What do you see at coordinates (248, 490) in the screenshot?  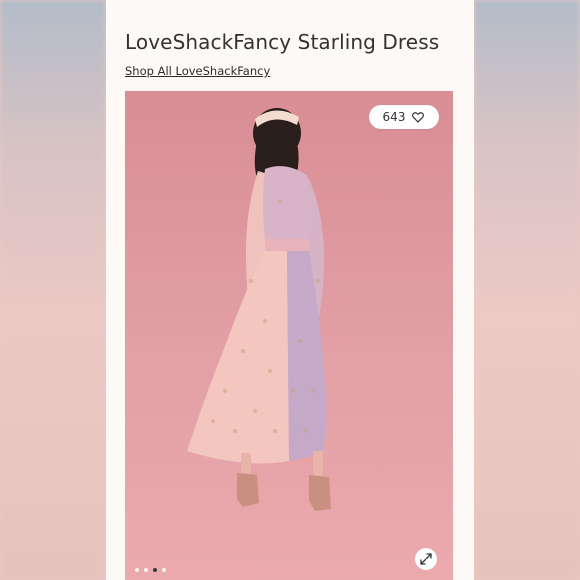 I see `model-left-shoe` at bounding box center [248, 490].